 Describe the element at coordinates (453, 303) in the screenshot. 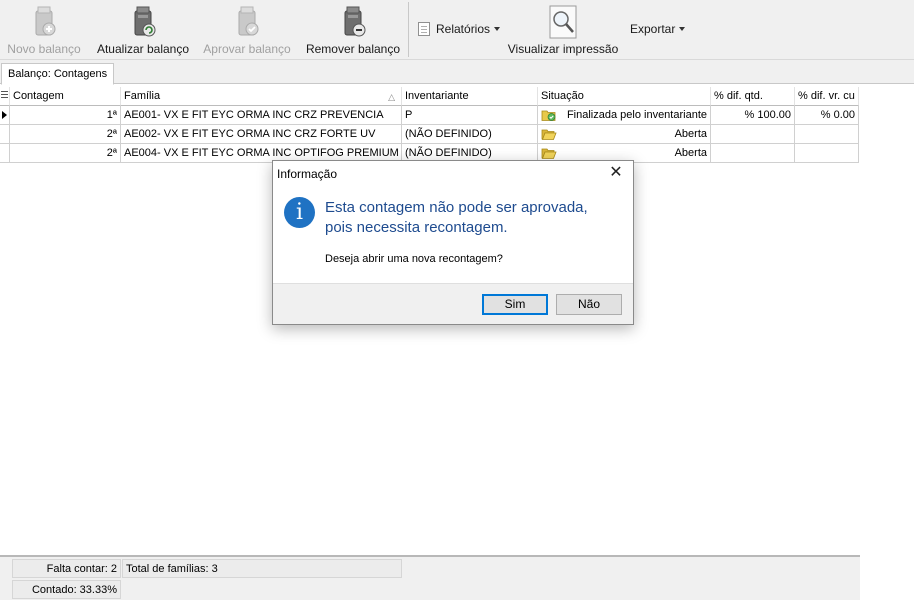

I see `dialog-button-bar: Sim Não` at that location.